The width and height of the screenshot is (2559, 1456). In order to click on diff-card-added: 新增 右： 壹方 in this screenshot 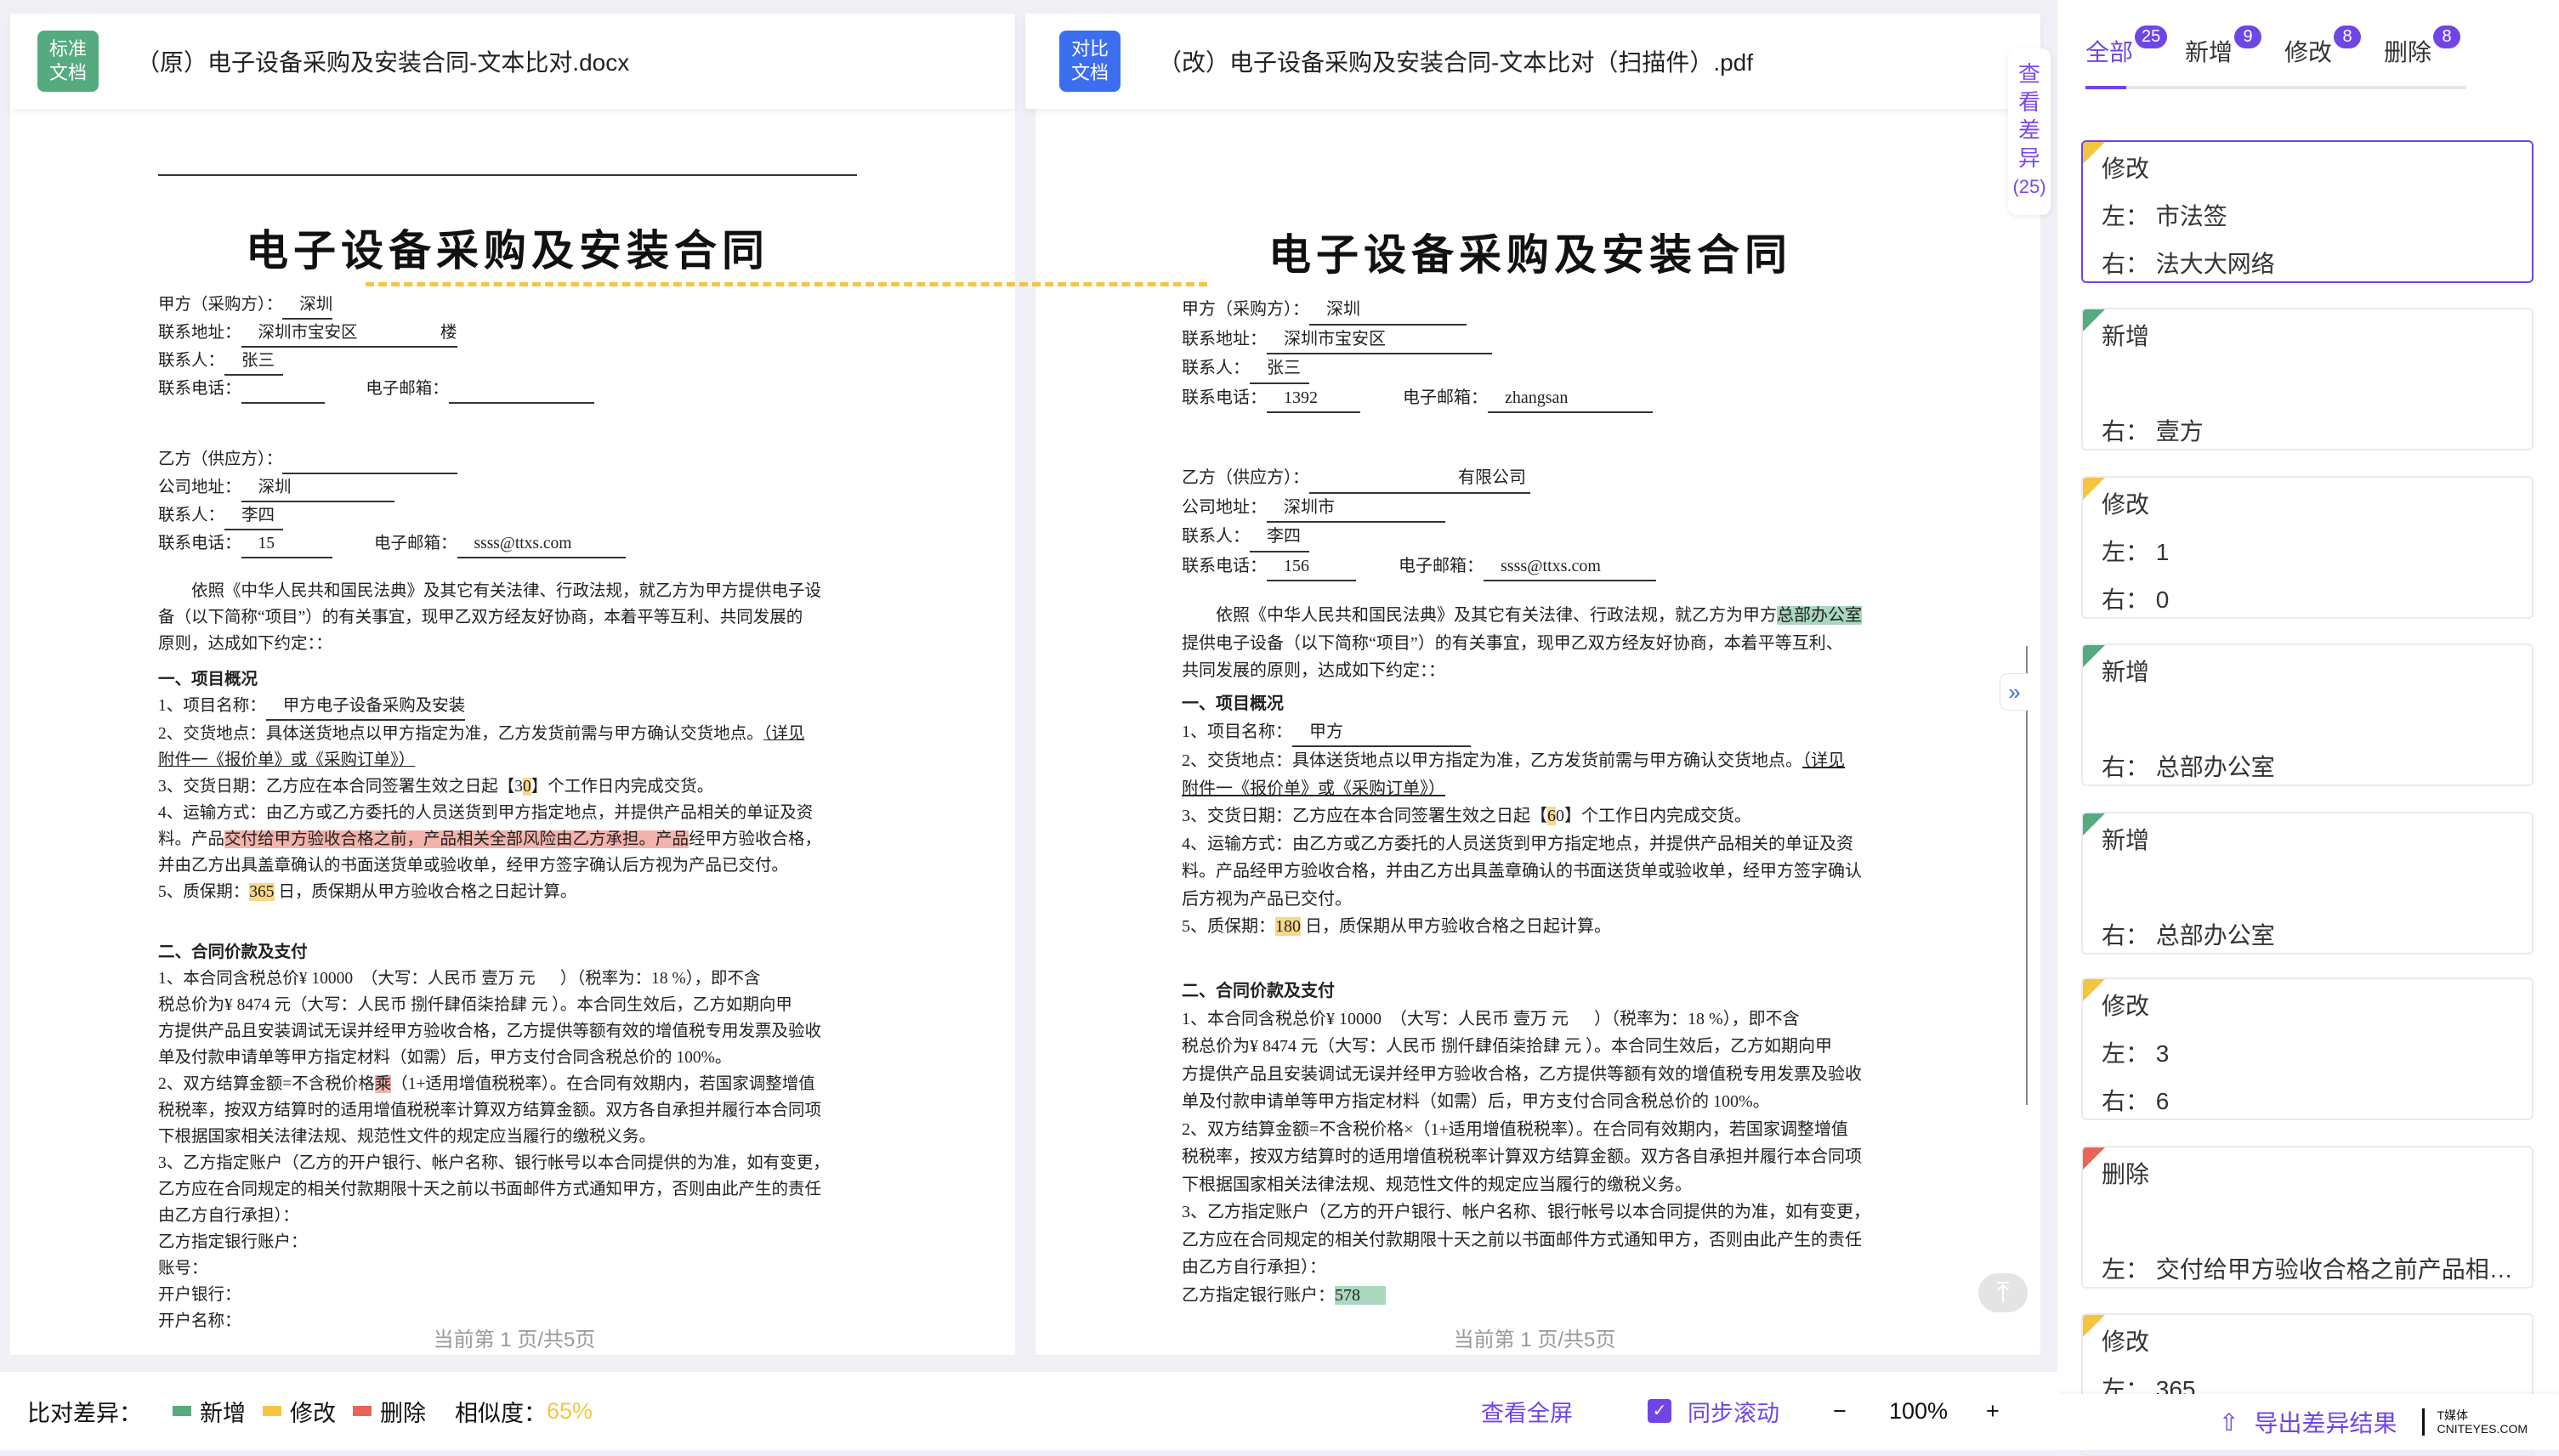, I will do `click(2307, 379)`.